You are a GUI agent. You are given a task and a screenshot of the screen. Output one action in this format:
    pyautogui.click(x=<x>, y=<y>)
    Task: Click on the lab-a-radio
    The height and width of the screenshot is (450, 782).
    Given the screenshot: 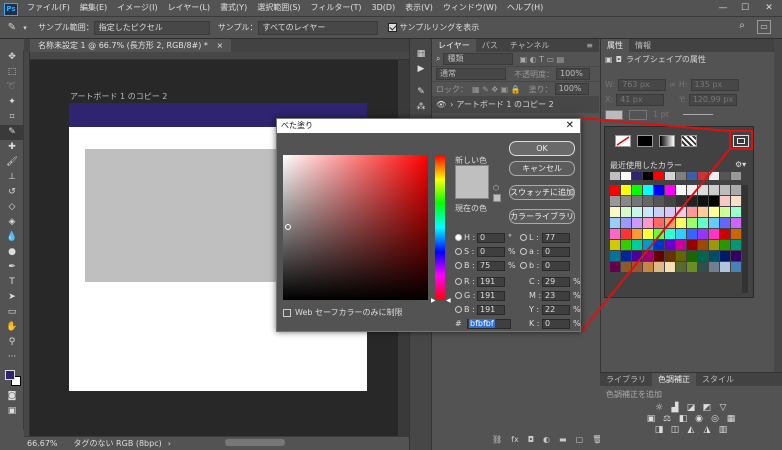 What is the action you would take?
    pyautogui.click(x=523, y=251)
    